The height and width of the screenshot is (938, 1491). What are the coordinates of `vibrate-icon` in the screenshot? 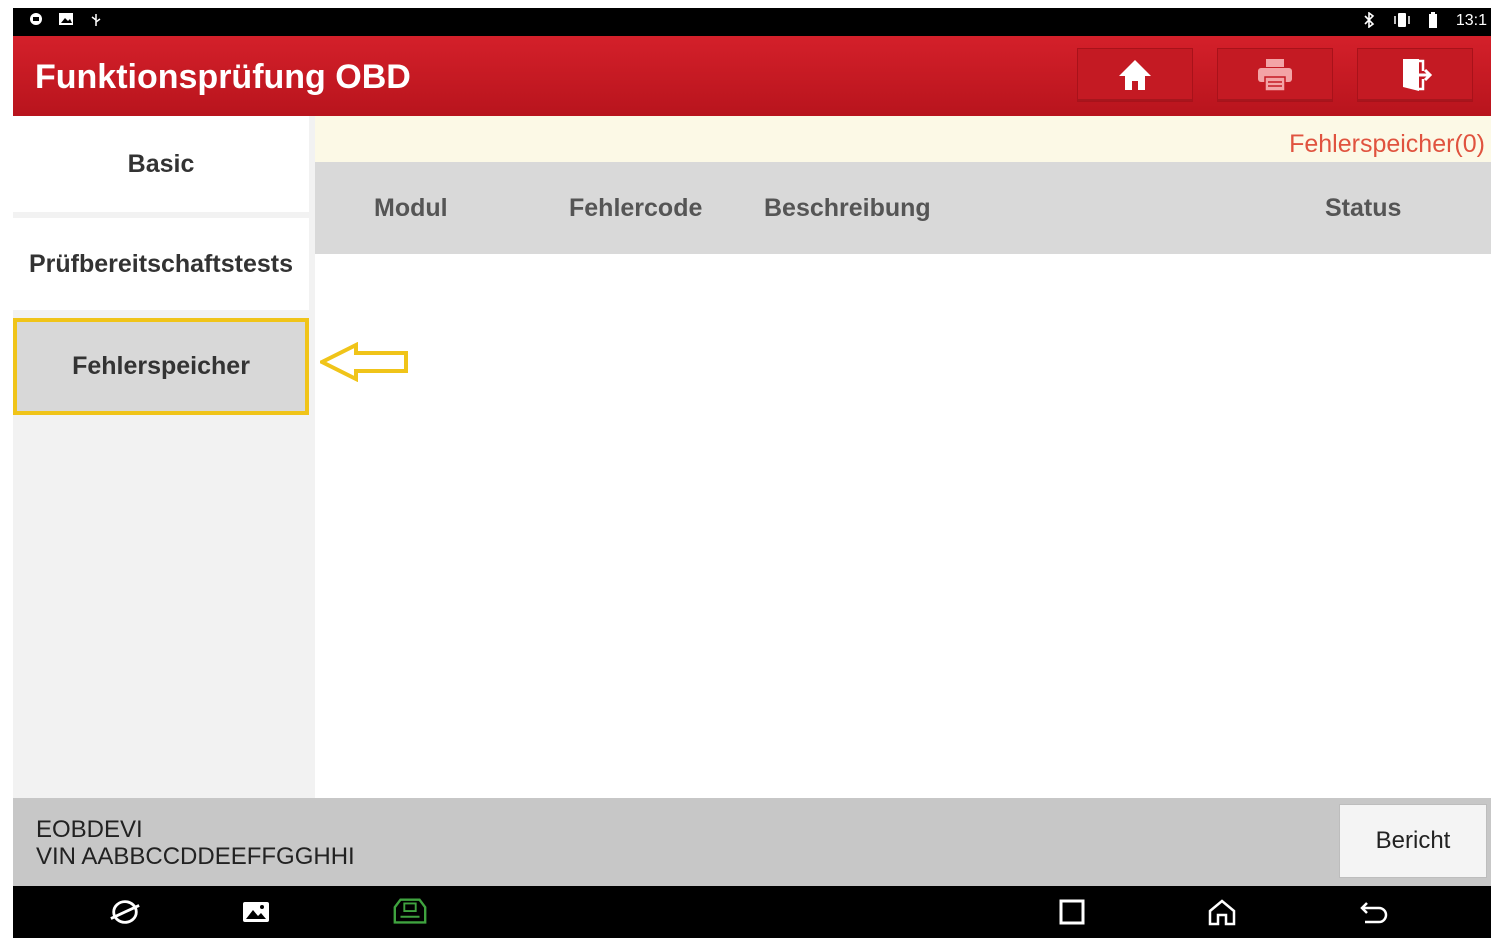 It's located at (1401, 21).